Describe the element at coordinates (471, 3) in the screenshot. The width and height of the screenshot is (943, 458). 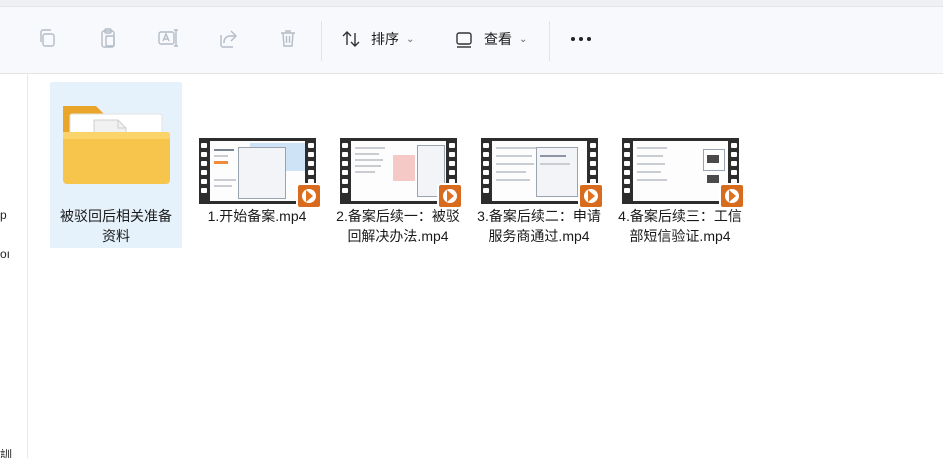
I see `window-top-edge` at that location.